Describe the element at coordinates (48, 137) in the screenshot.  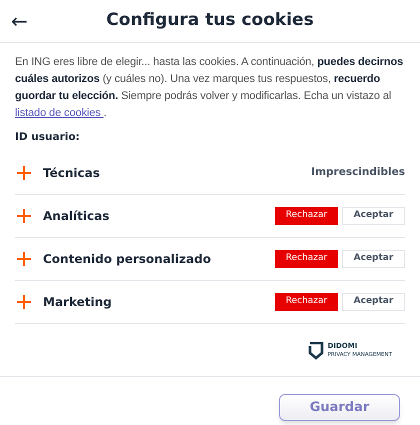
I see `user-id-label: ID usuario:` at that location.